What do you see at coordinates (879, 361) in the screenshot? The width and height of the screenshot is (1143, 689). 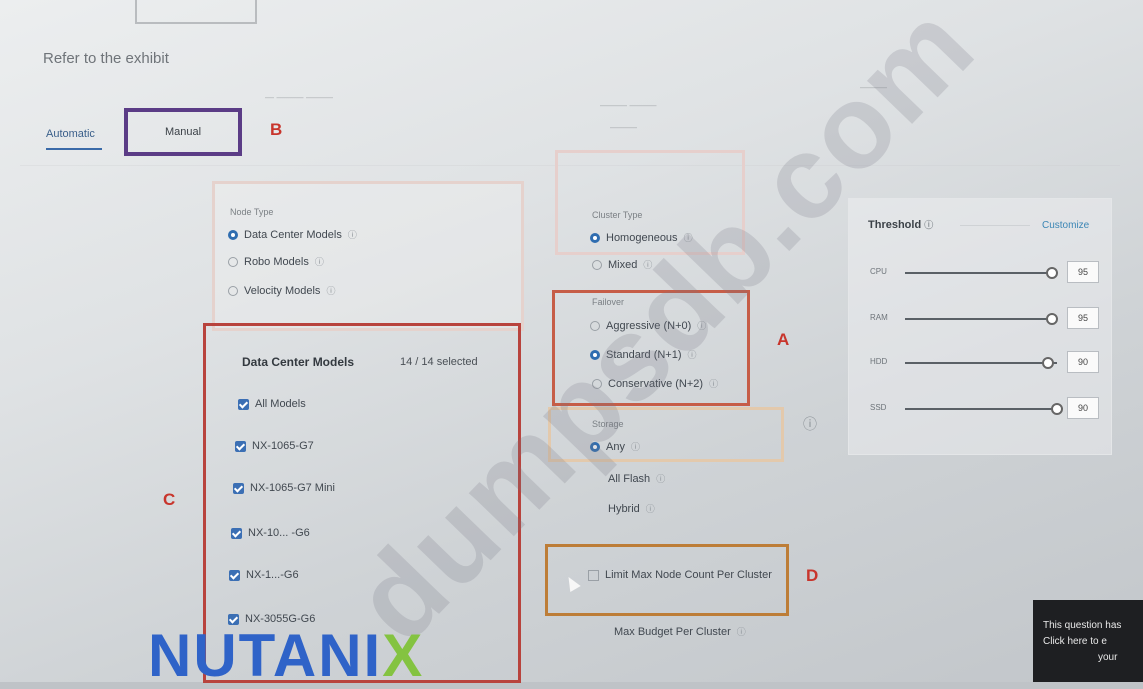 I see `slider-label-hdd: HDD` at bounding box center [879, 361].